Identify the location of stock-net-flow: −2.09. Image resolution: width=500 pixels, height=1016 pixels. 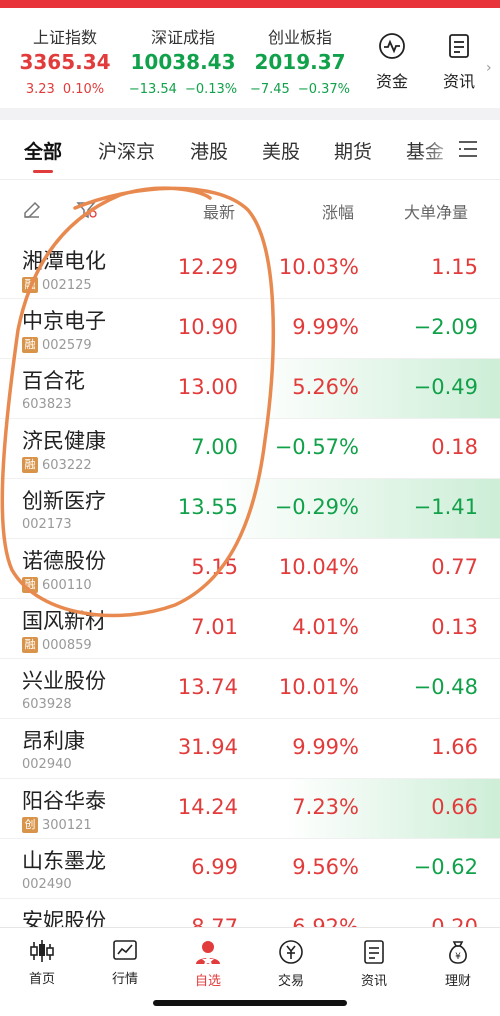
(445, 327).